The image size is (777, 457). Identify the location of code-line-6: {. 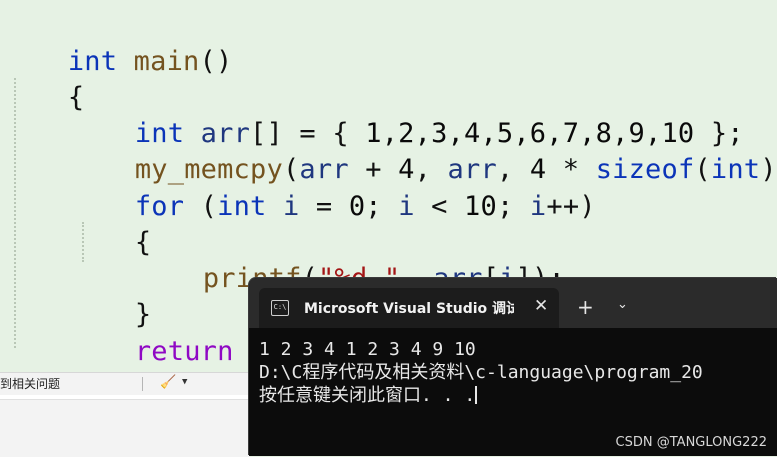
(143, 242).